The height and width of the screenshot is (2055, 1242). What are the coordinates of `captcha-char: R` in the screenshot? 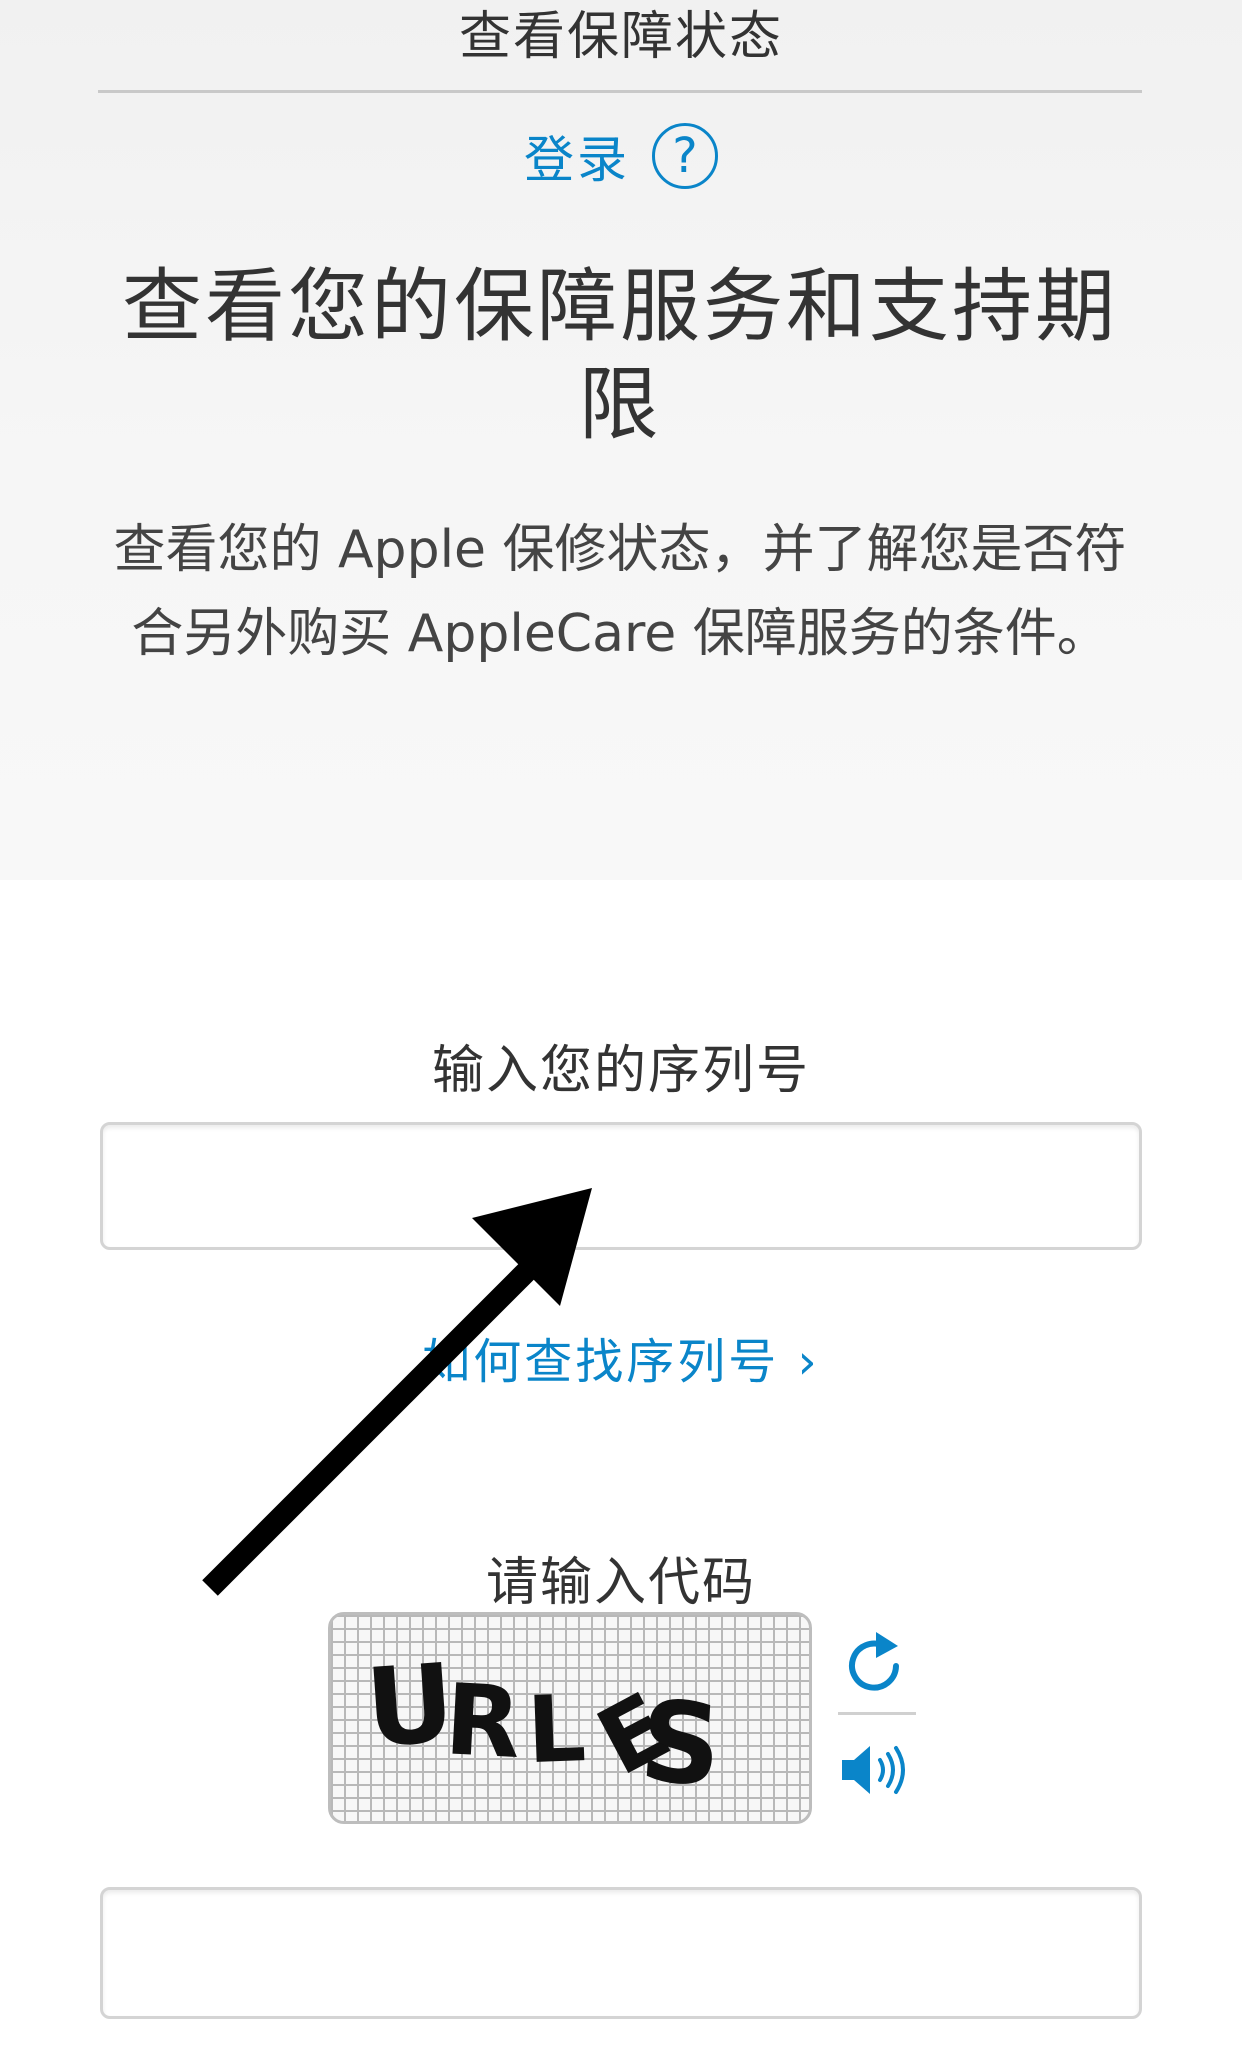 It's located at (482, 1722).